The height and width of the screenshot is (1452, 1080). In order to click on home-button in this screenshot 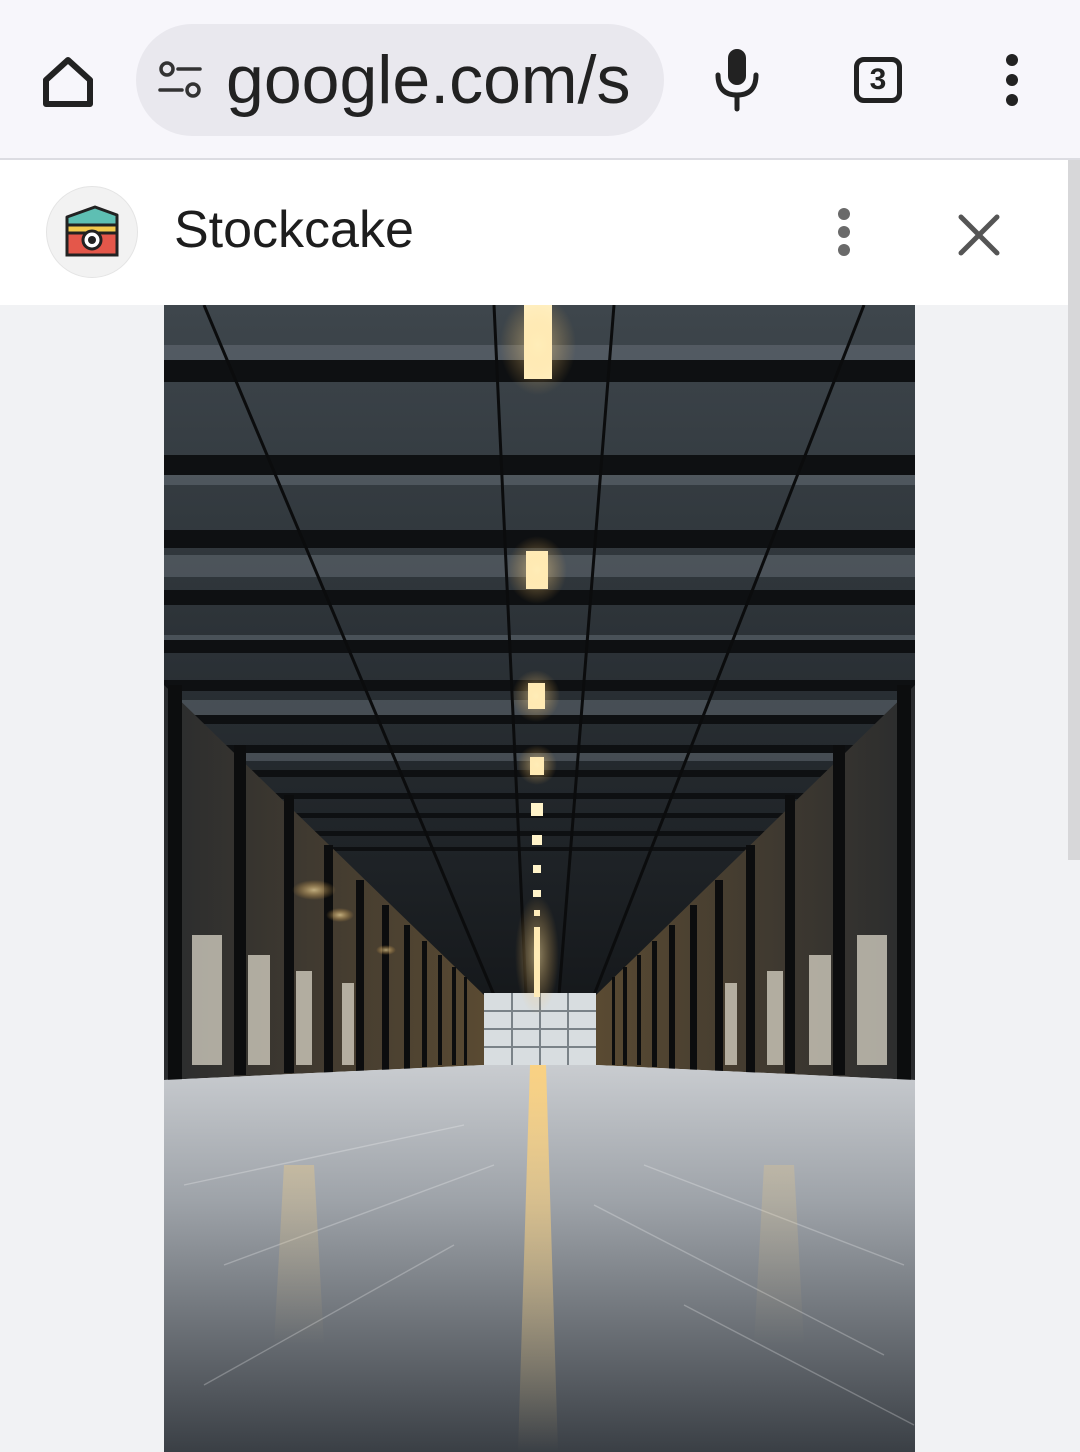, I will do `click(68, 82)`.